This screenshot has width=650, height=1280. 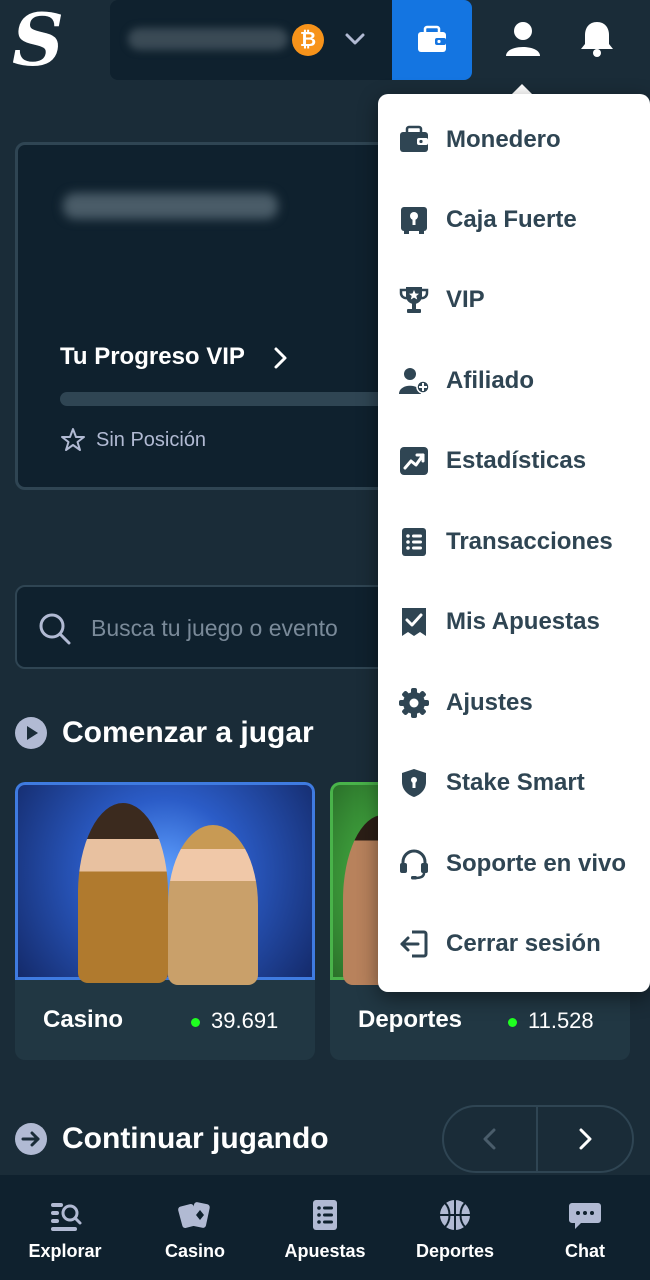 I want to click on menu-item-my-bets: Mis Apuestas, so click(x=514, y=622).